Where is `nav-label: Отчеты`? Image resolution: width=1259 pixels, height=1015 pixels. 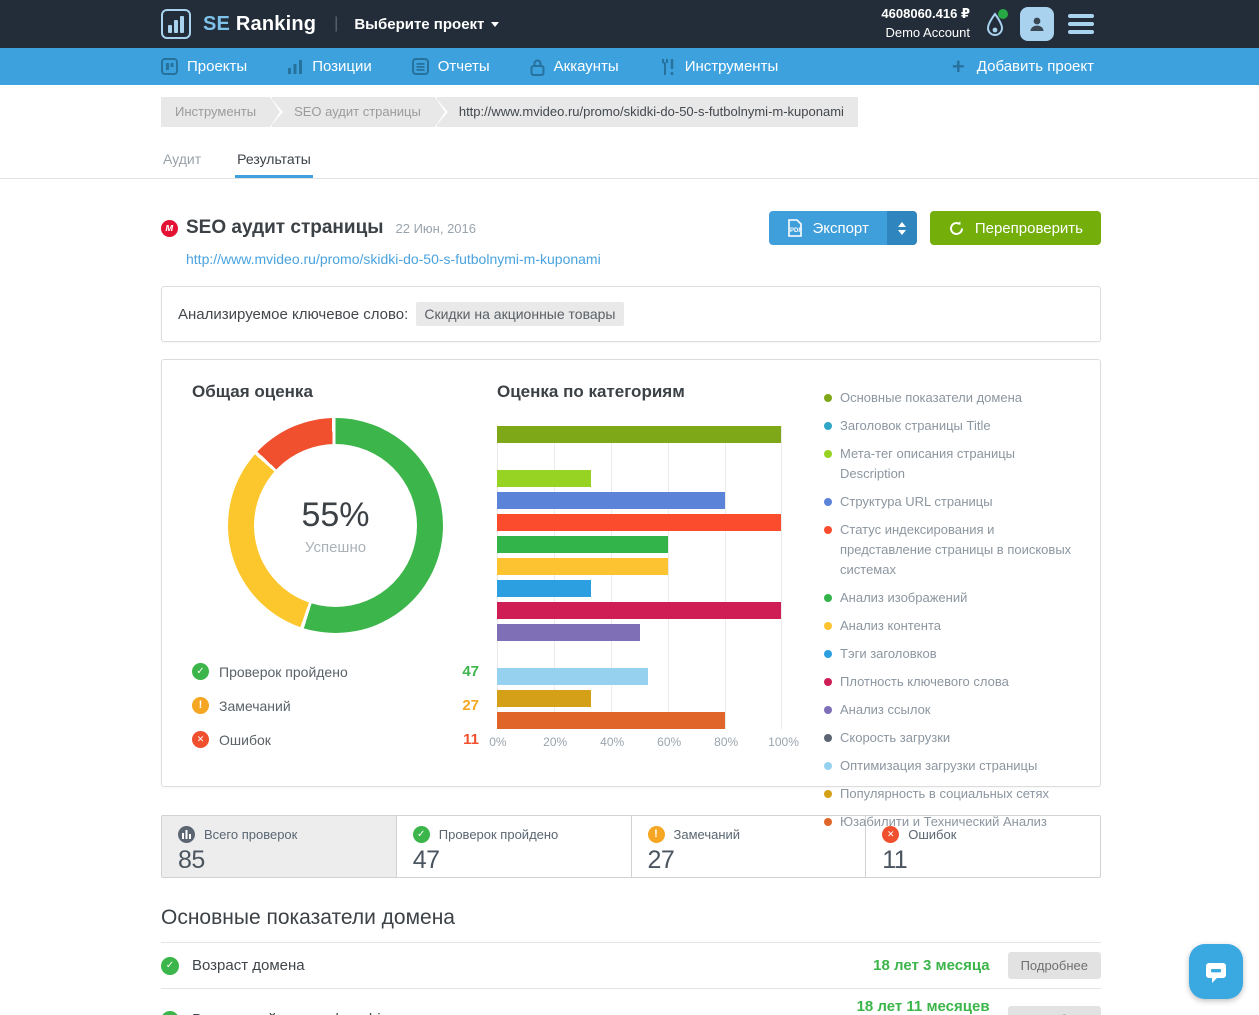 nav-label: Отчеты is located at coordinates (463, 66).